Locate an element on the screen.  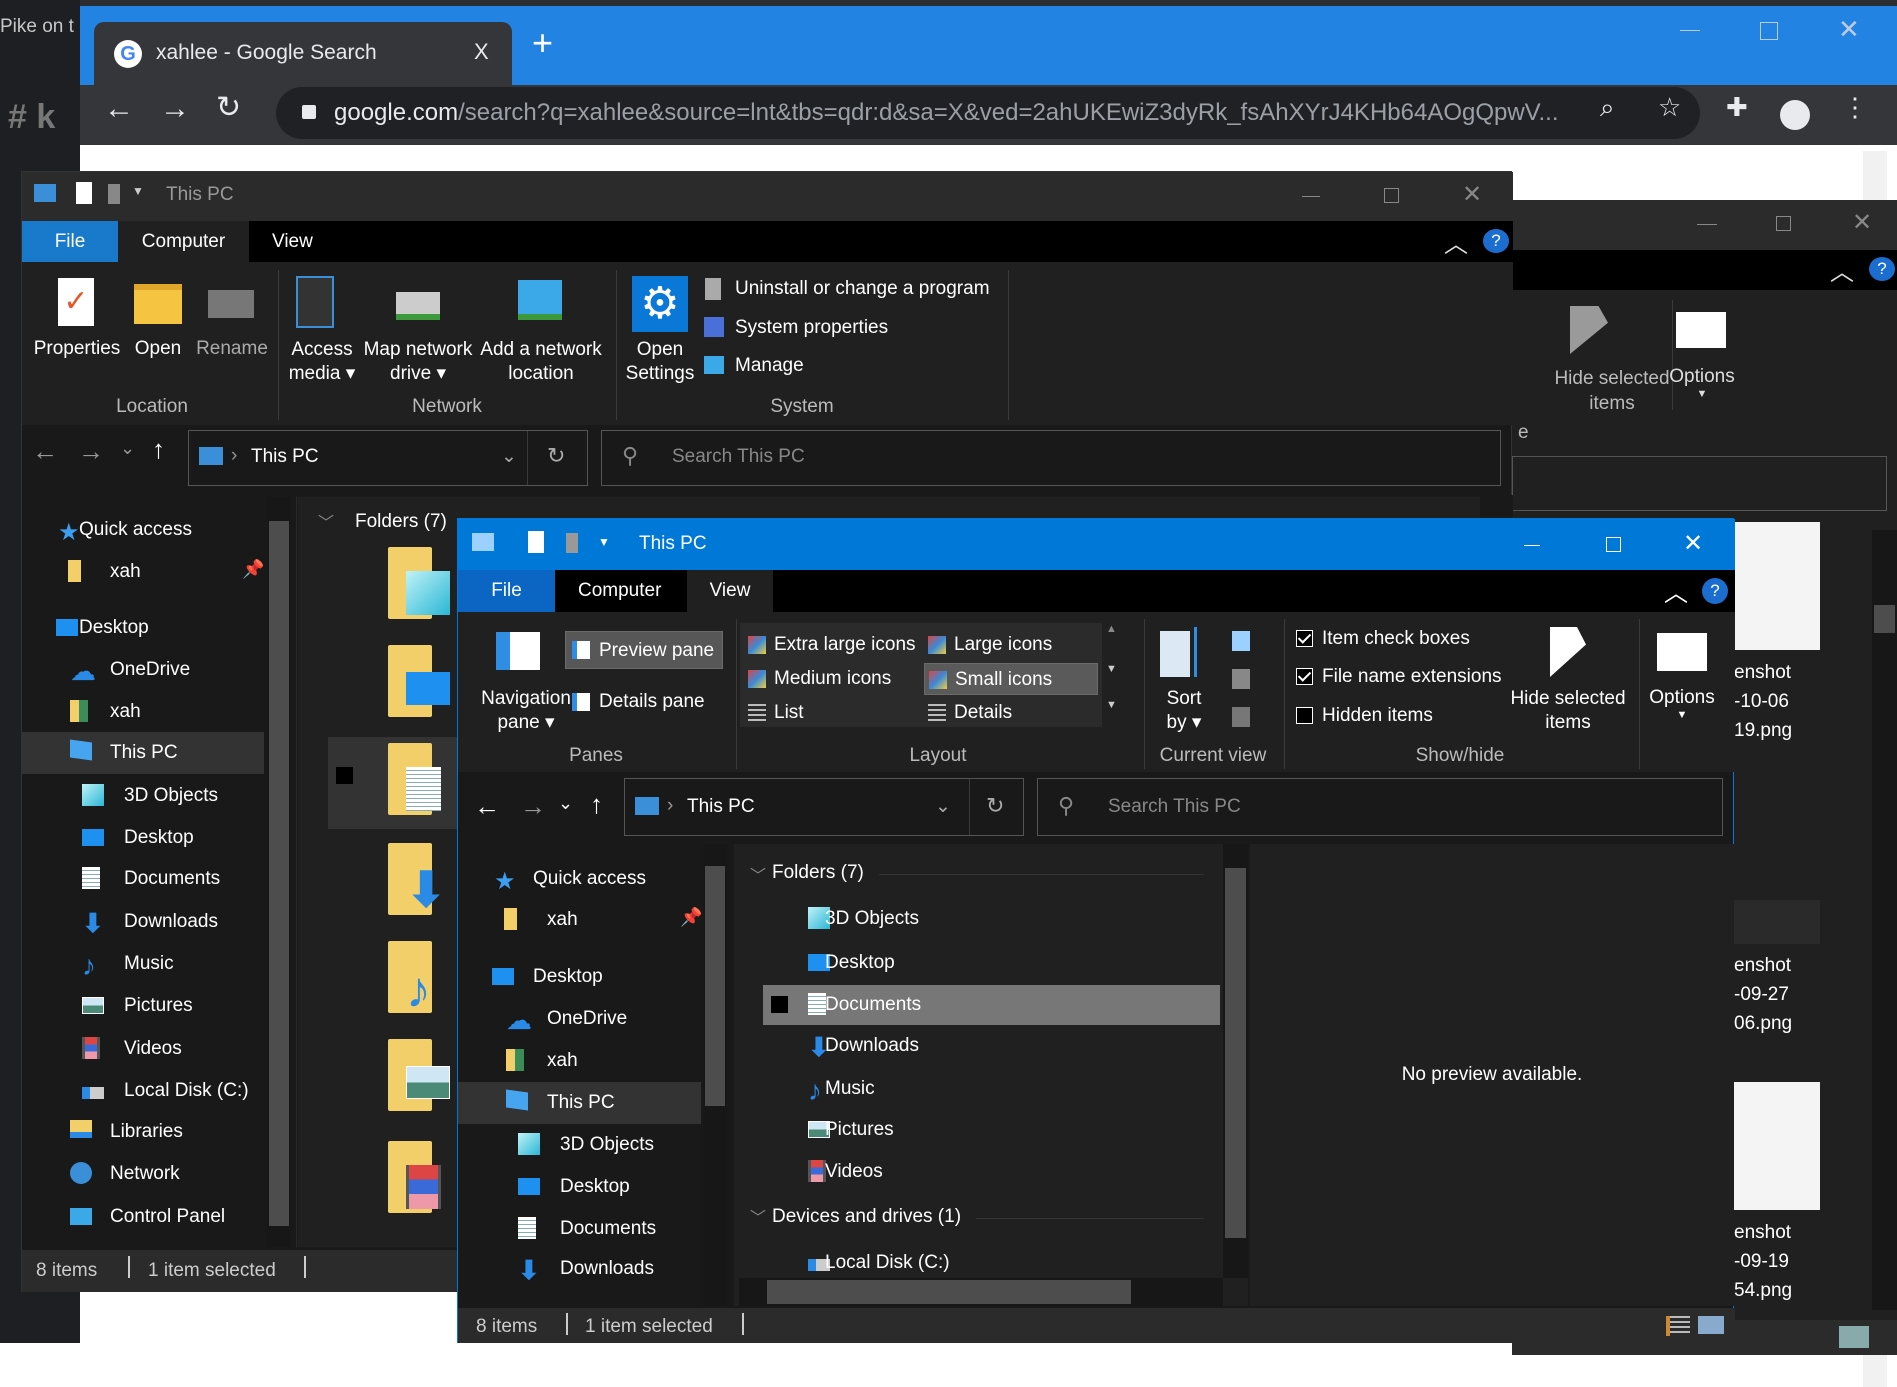
account-icon is located at coordinates (1795, 115).